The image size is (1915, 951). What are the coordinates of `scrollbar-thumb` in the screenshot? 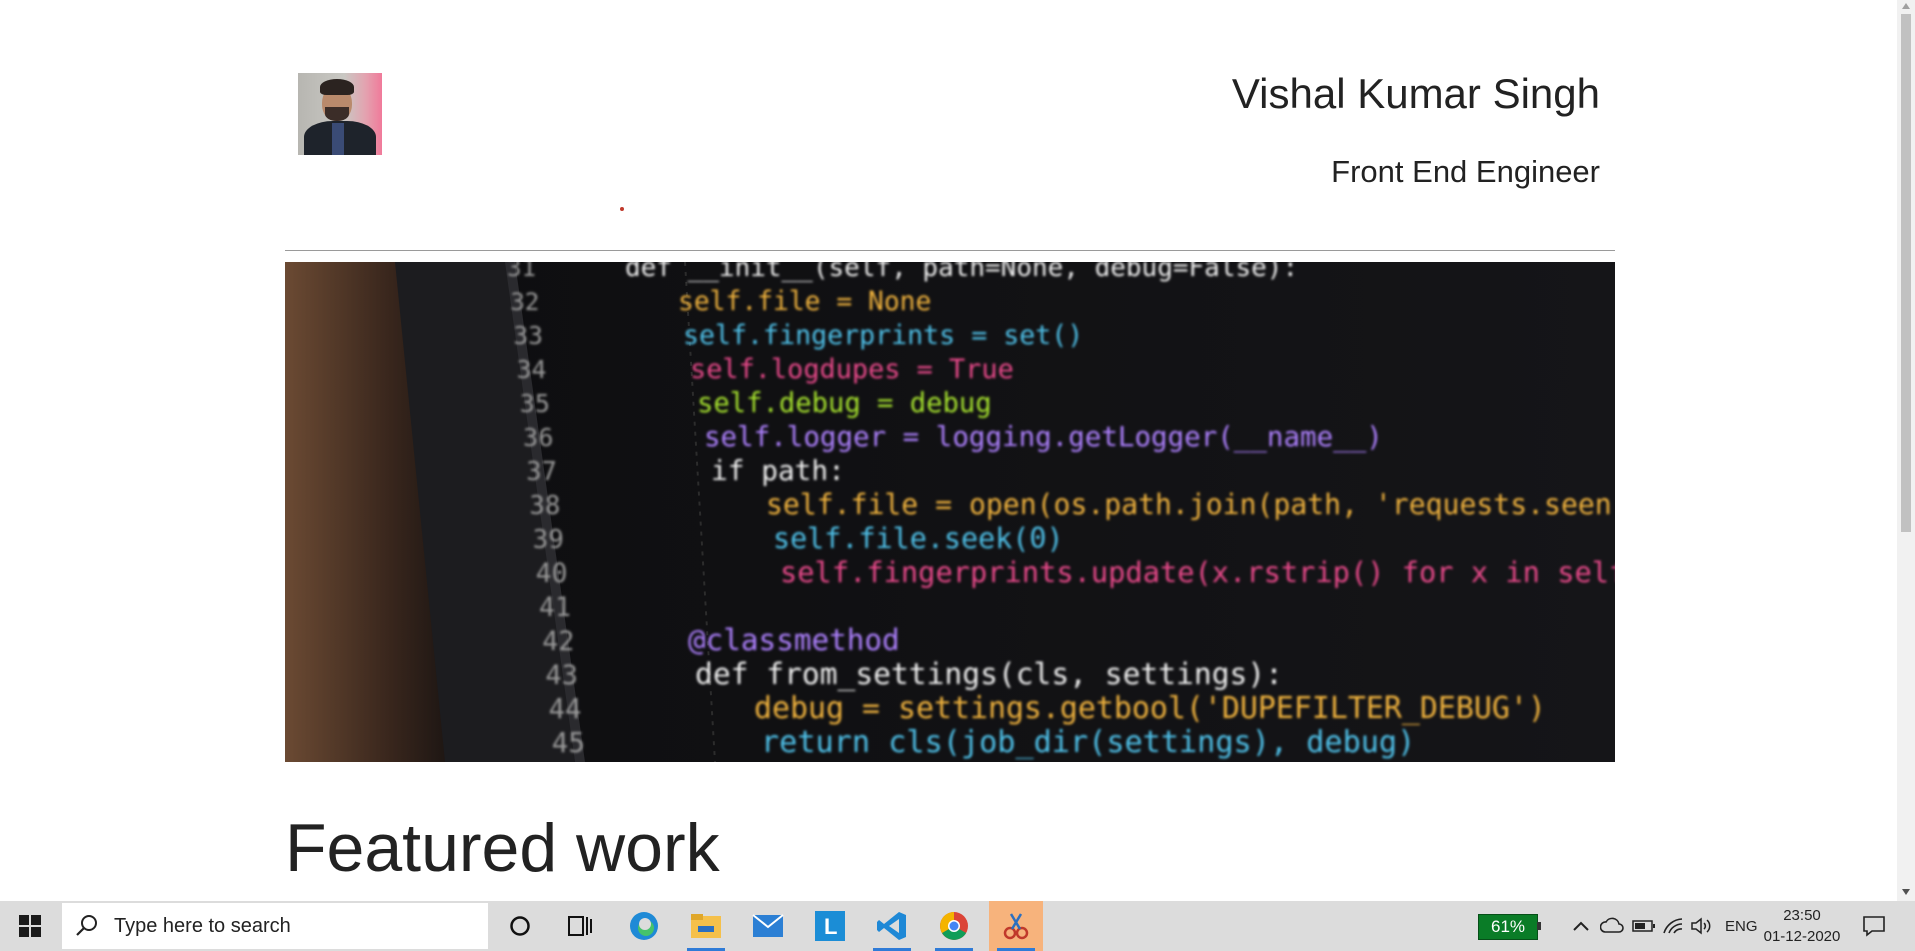 It's located at (1906, 273).